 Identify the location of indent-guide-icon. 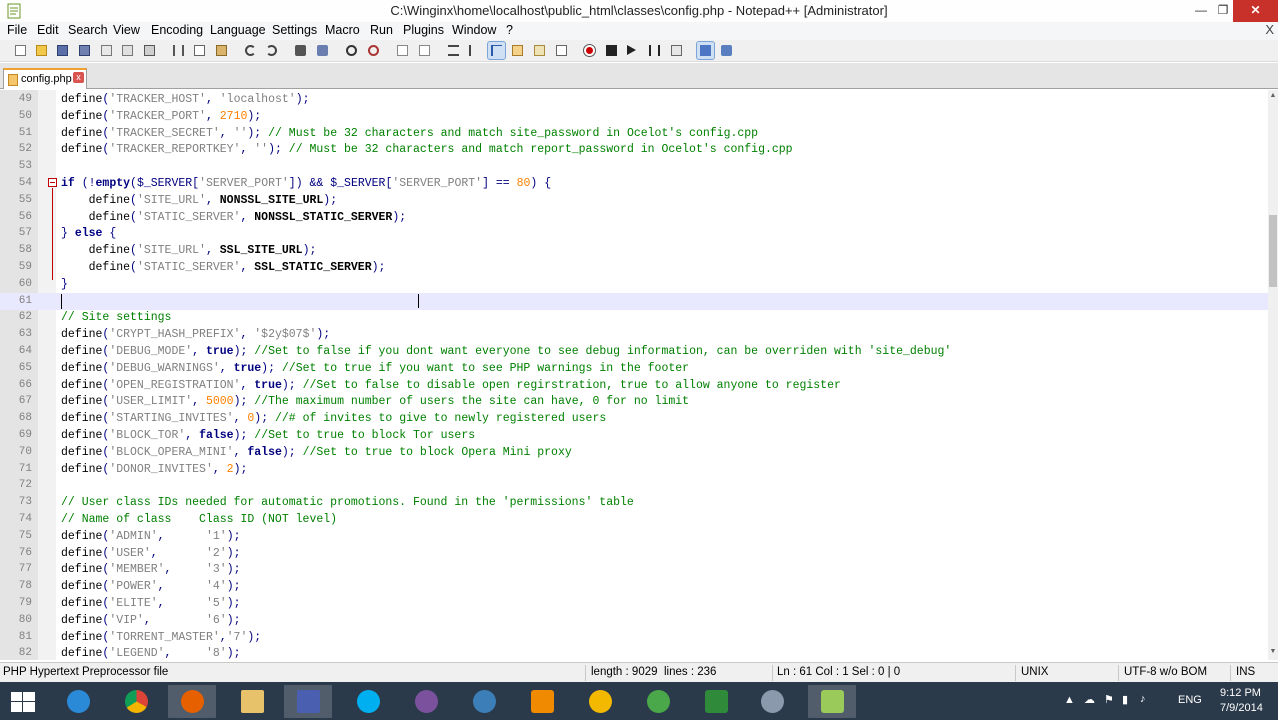
(496, 50).